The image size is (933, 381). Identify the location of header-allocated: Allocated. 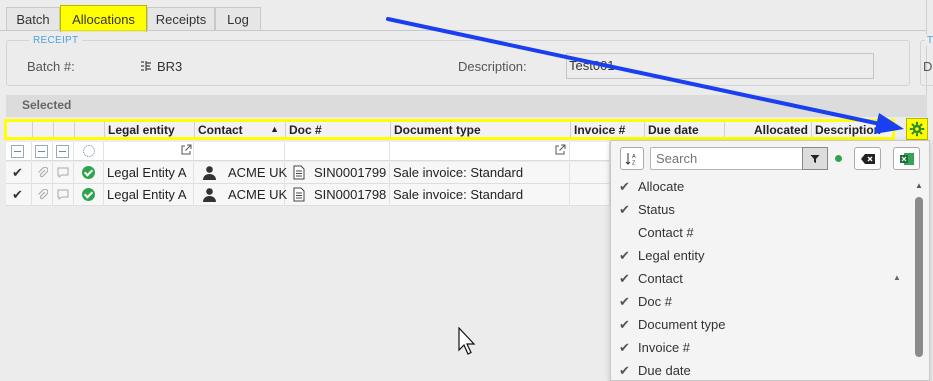
(768, 129).